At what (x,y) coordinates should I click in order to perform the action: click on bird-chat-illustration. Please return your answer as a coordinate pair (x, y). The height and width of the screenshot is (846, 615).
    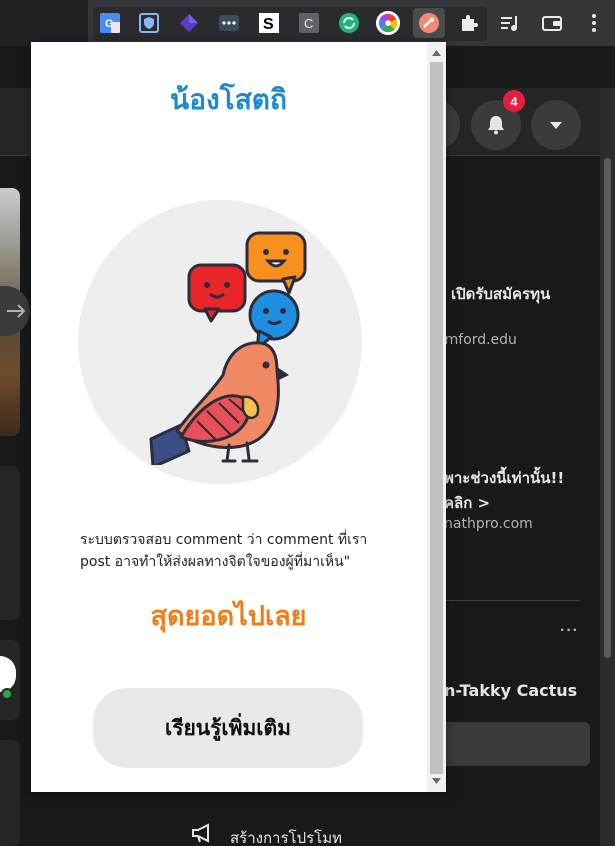
    Looking at the image, I should click on (228, 348).